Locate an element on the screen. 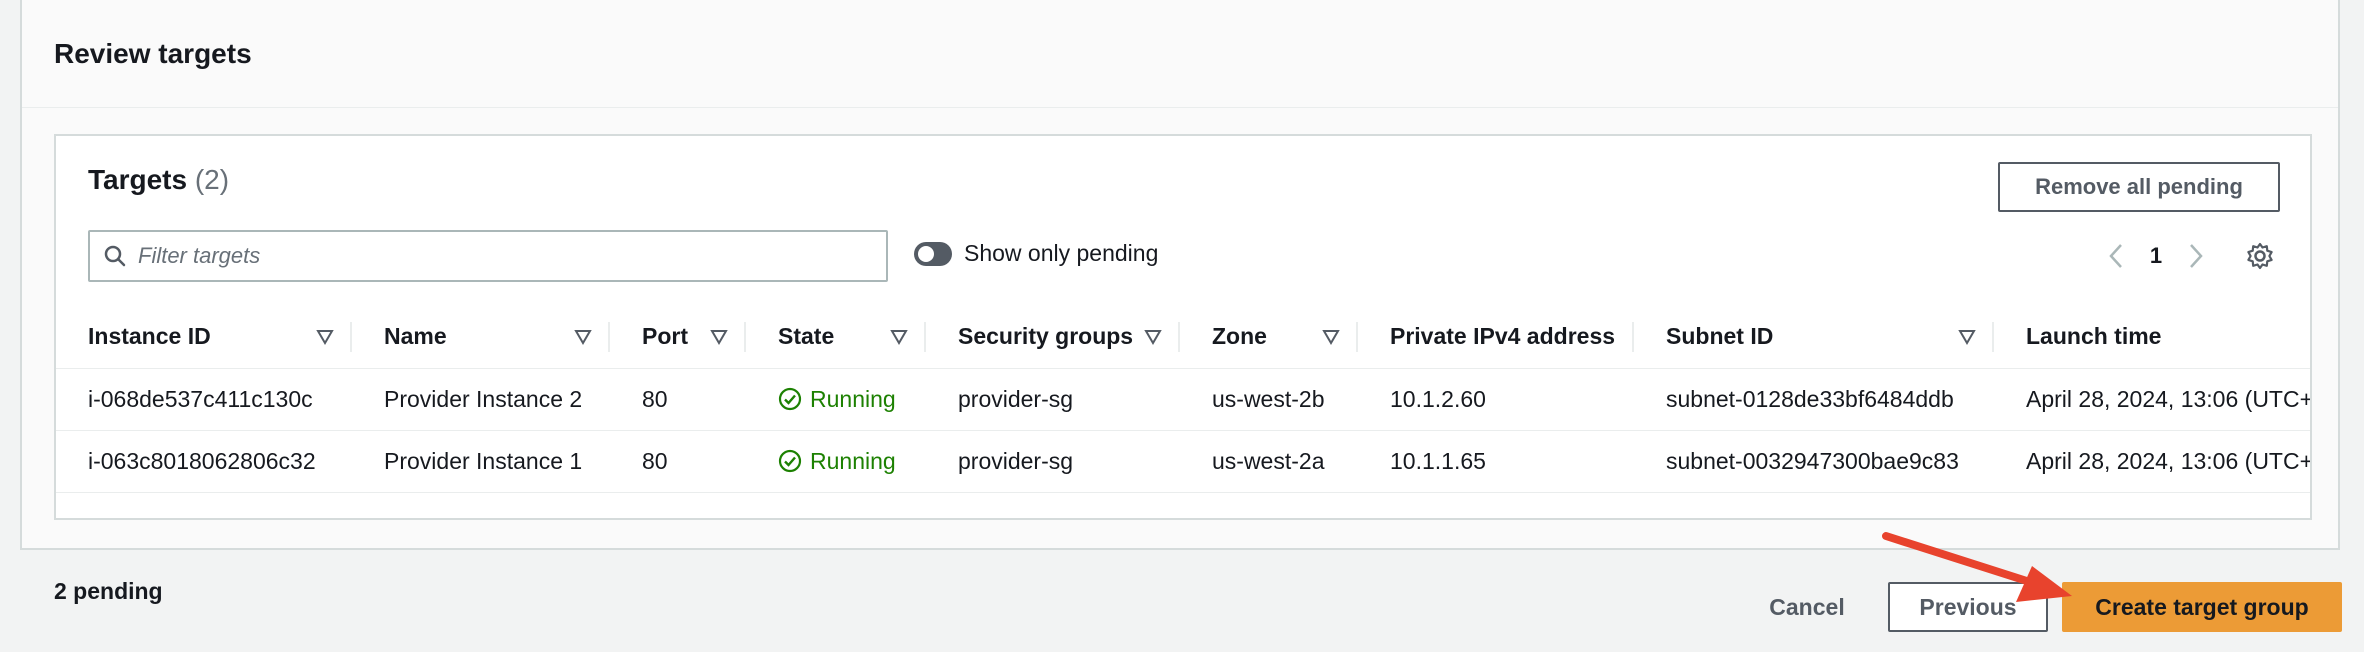 The image size is (2364, 652). column-label: State is located at coordinates (806, 336).